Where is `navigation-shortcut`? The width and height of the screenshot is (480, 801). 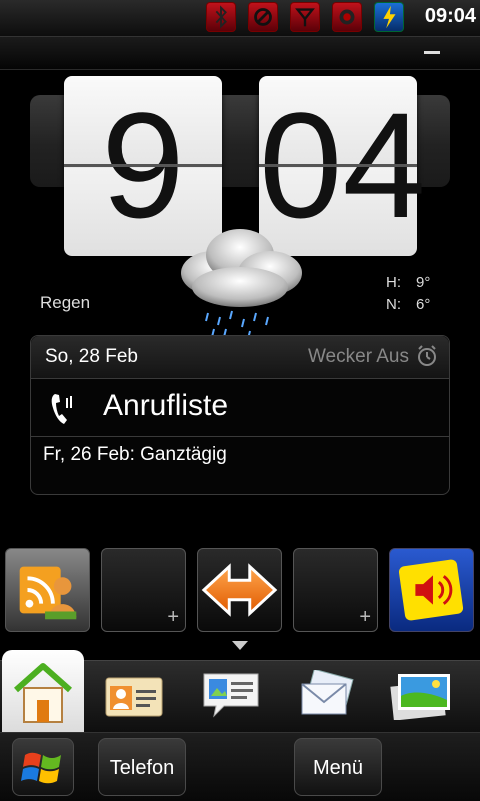
navigation-shortcut is located at coordinates (239, 590).